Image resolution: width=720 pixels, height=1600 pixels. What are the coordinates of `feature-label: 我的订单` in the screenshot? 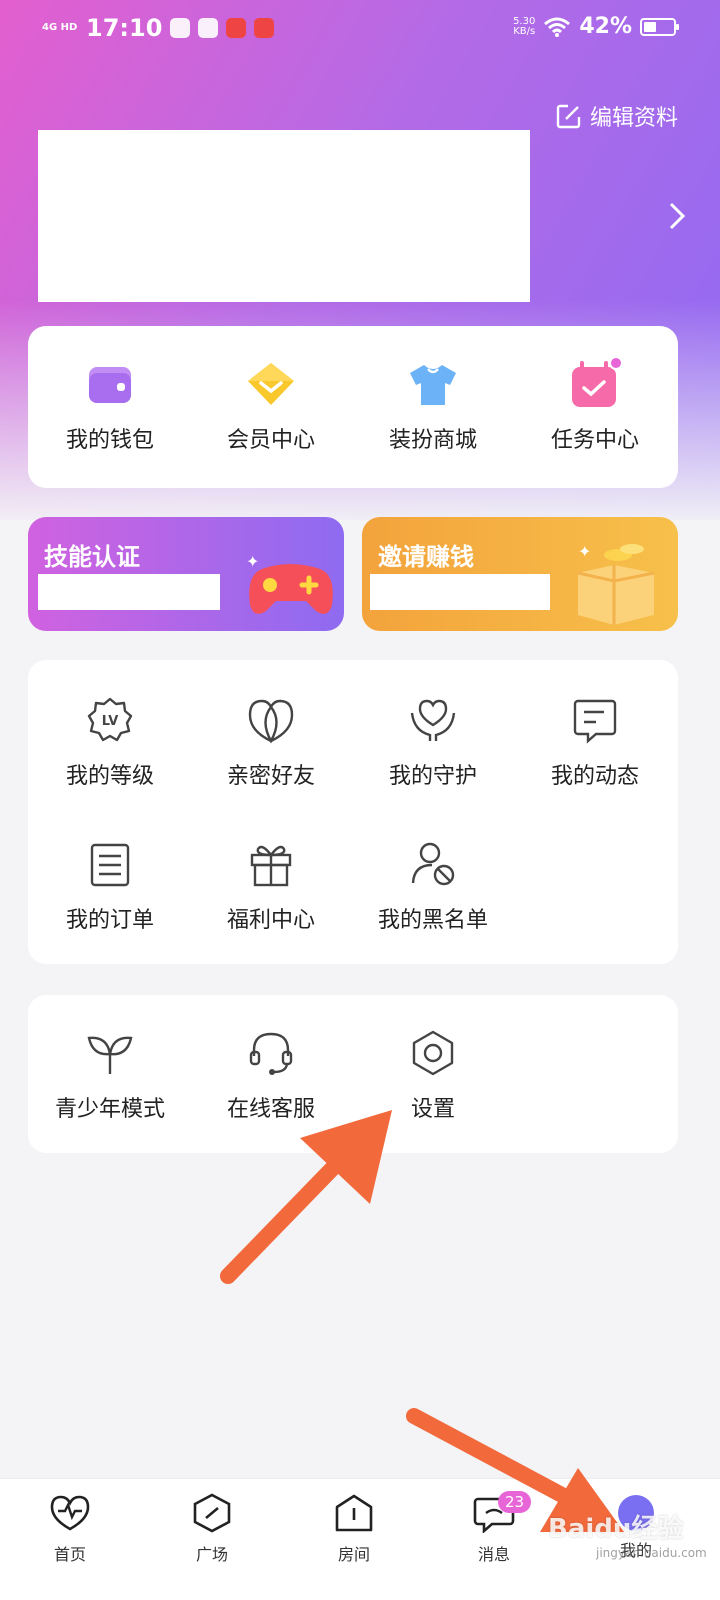 It's located at (109, 920).